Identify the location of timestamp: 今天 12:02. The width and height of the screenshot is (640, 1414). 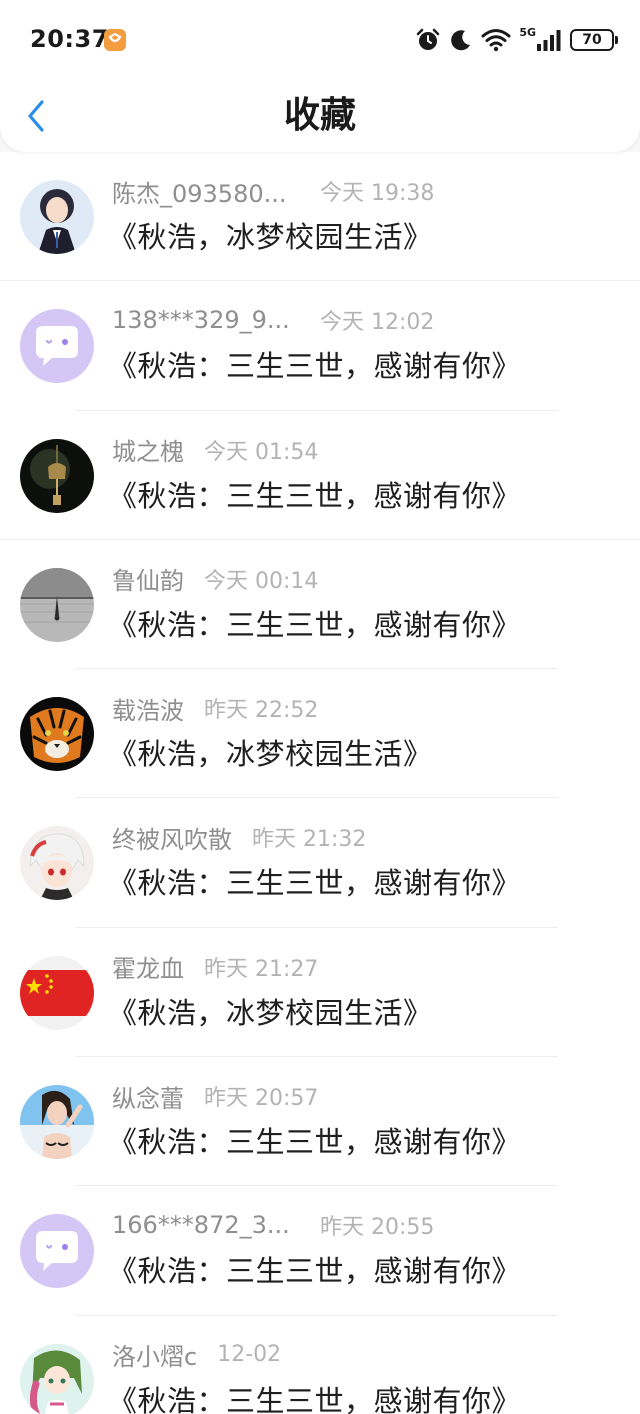
(377, 323).